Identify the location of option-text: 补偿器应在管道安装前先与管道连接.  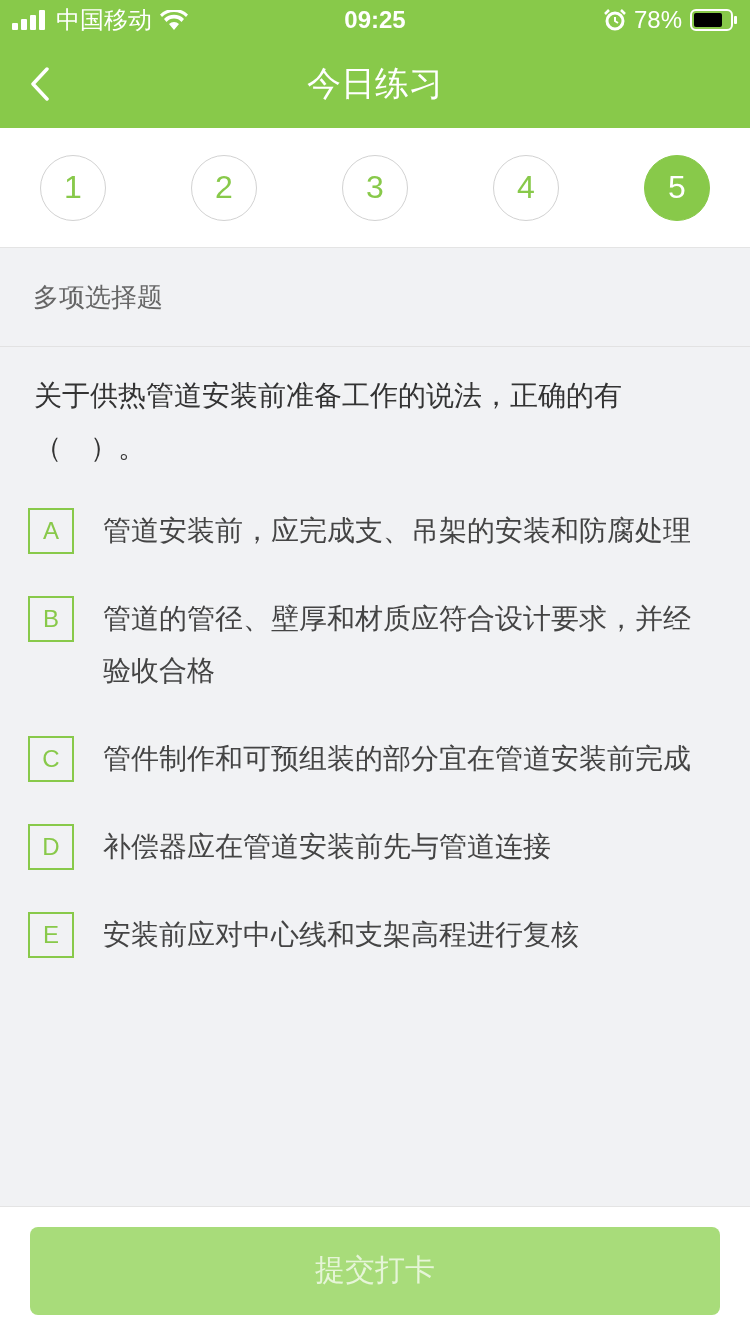
(327, 847).